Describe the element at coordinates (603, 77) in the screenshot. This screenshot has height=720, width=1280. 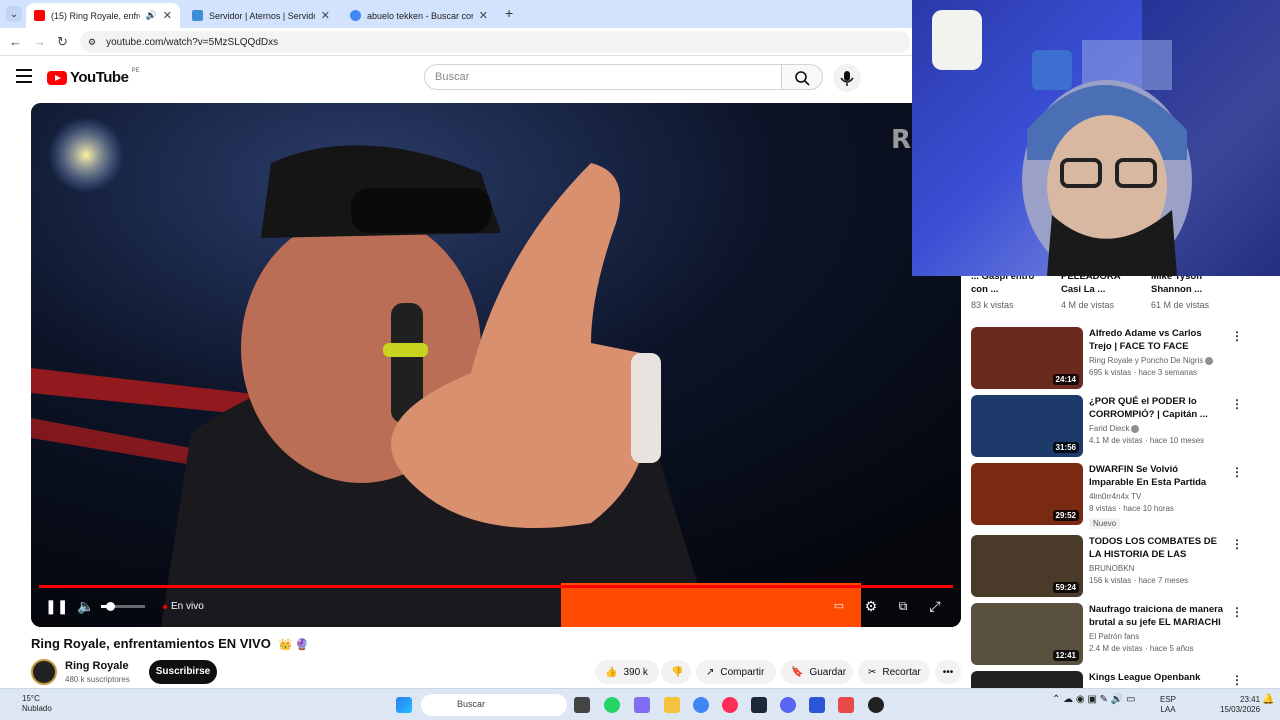
I see `search-input: Buscar` at that location.